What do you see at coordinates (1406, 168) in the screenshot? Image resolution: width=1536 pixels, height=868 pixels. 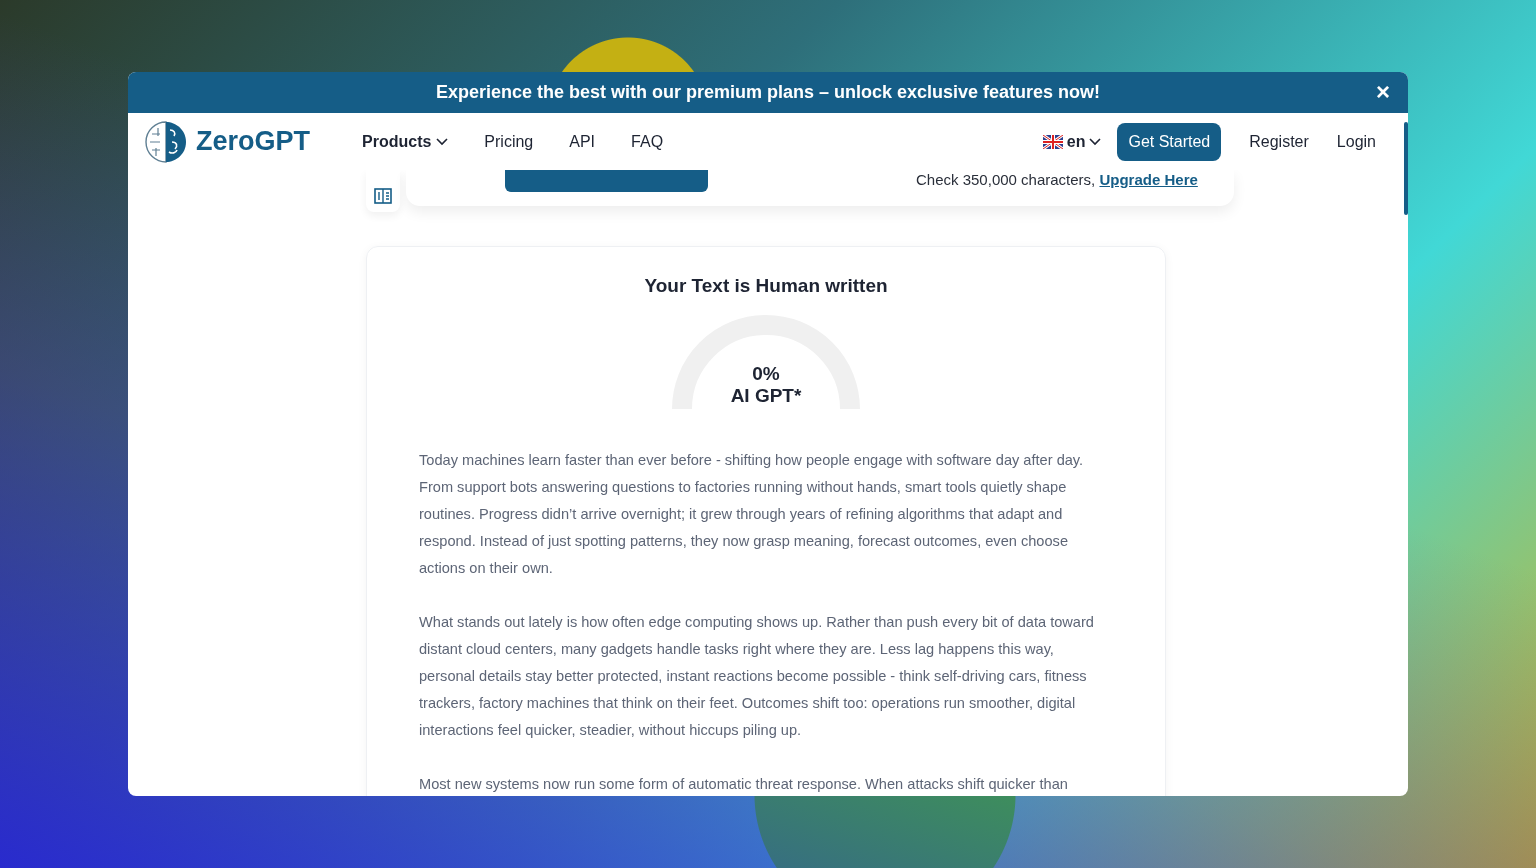 I see `scrollbar-thumb` at bounding box center [1406, 168].